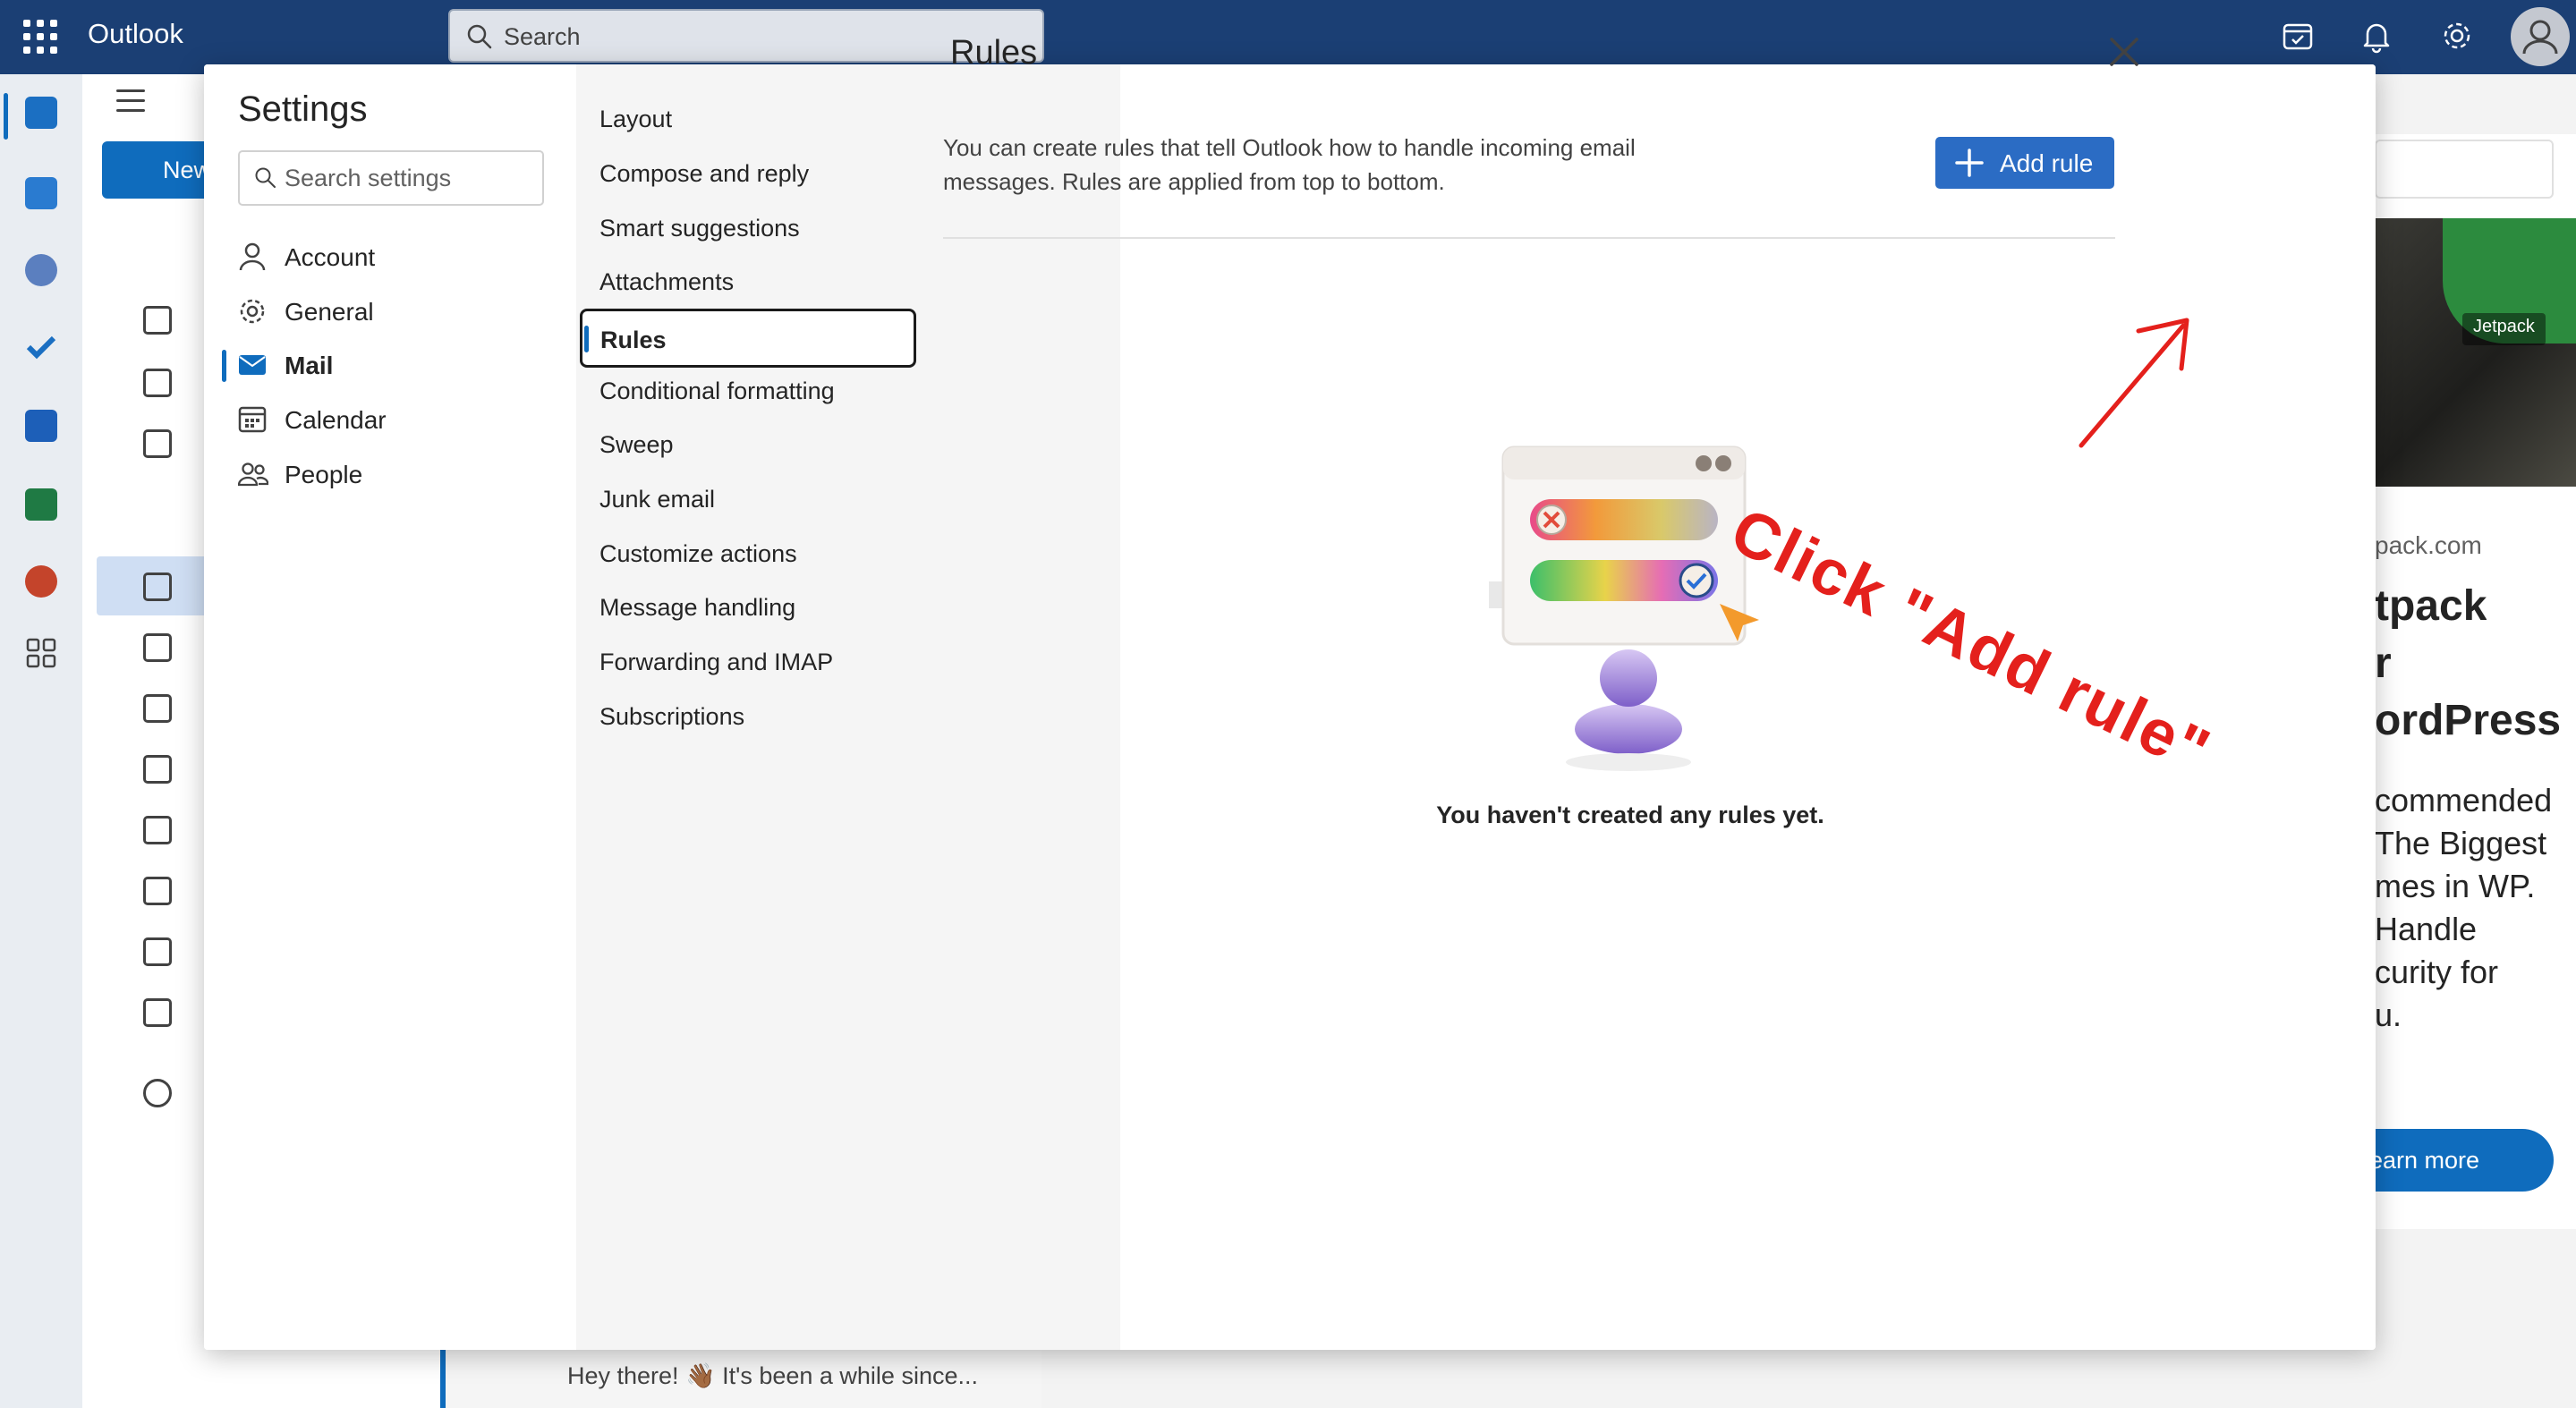 The image size is (2576, 1408). Describe the element at coordinates (542, 36) in the screenshot. I see `global-search-placeholder: Search` at that location.